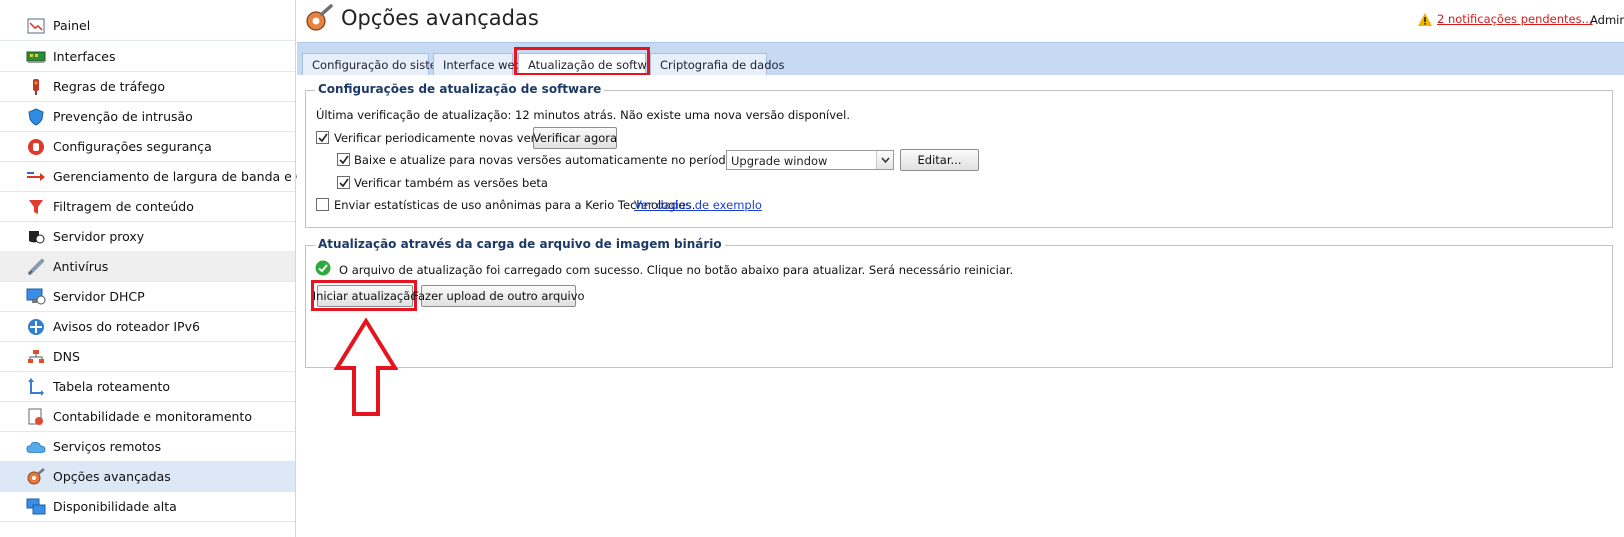 This screenshot has height=537, width=1624. I want to click on sidebar-item-regras-trafego: Regras de tráfego, so click(147, 86).